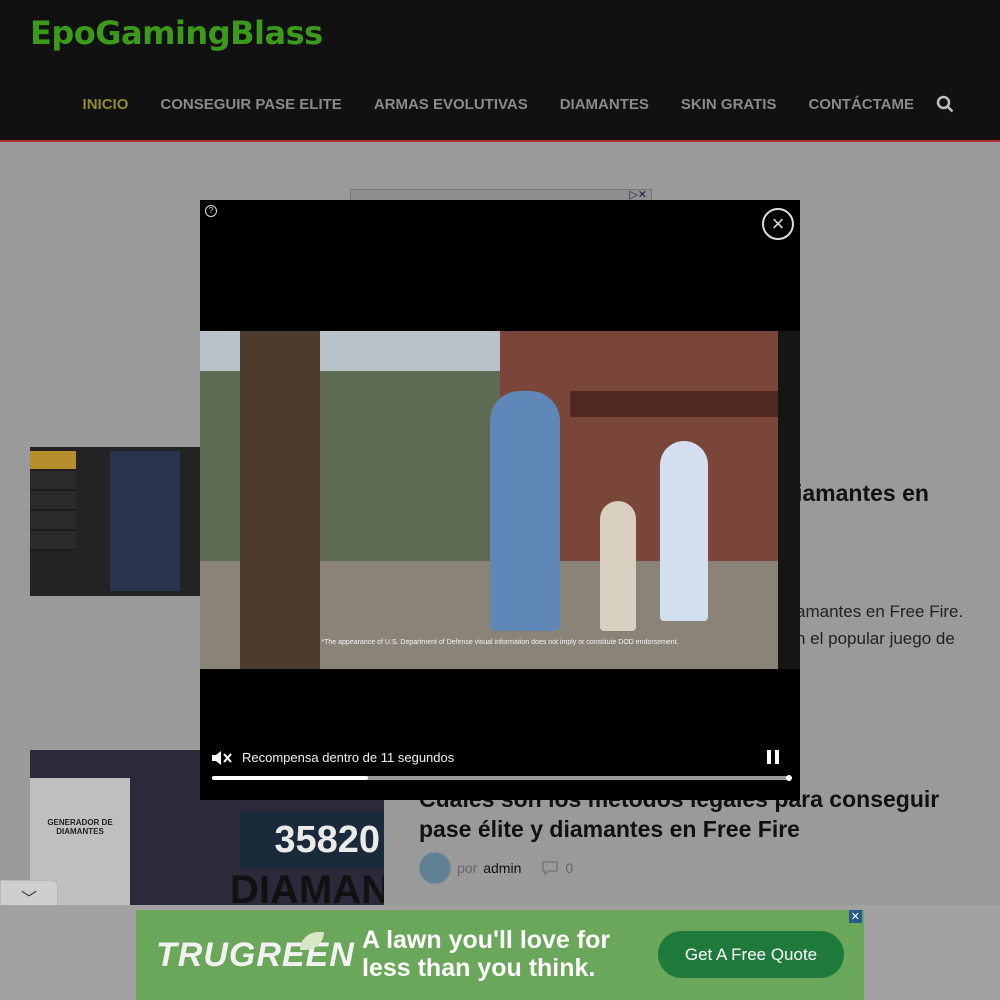 This screenshot has height=1000, width=1000. I want to click on close-icon: ×, so click(778, 224).